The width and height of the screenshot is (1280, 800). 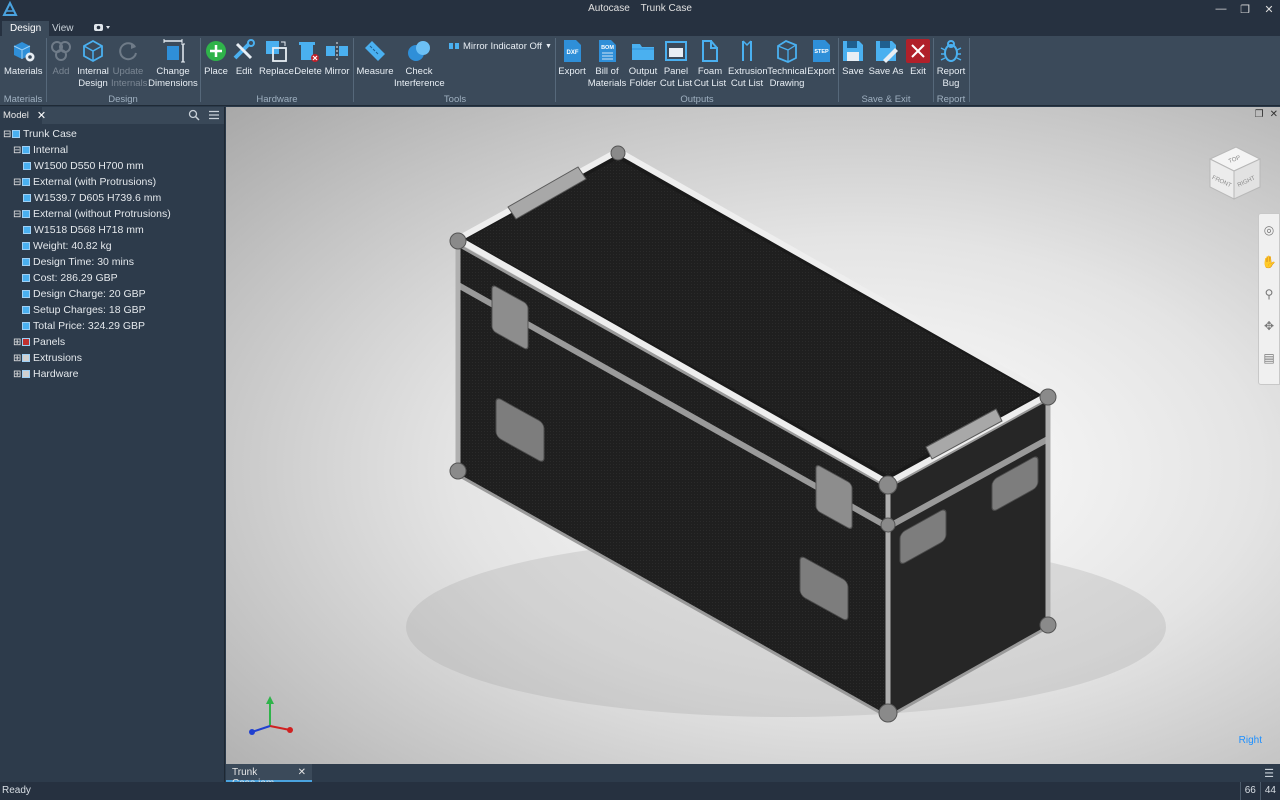 I want to click on internal-design-button: Internal Design, so click(x=93, y=64).